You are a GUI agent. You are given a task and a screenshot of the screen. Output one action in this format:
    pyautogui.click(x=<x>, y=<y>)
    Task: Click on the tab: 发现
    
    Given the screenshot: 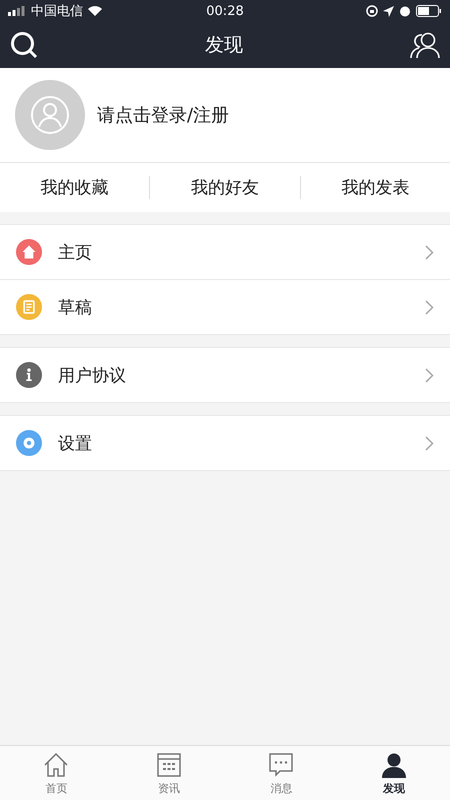 What is the action you would take?
    pyautogui.click(x=394, y=773)
    